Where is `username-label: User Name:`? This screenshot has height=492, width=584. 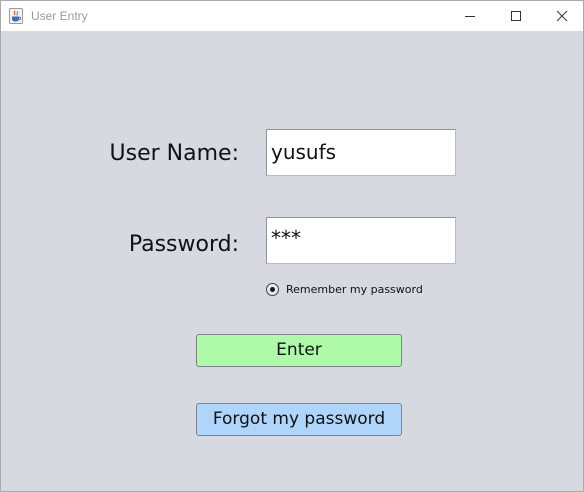
username-label: User Name: is located at coordinates (174, 153).